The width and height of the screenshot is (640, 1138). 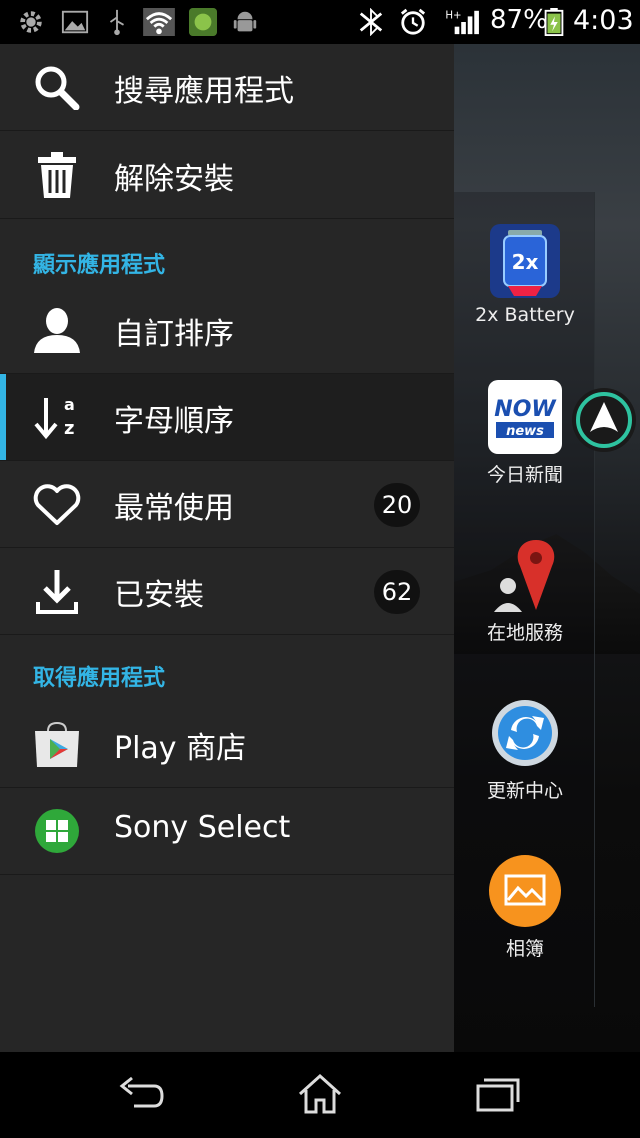 What do you see at coordinates (174, 179) in the screenshot?
I see `menu-item-label: 解除安裝` at bounding box center [174, 179].